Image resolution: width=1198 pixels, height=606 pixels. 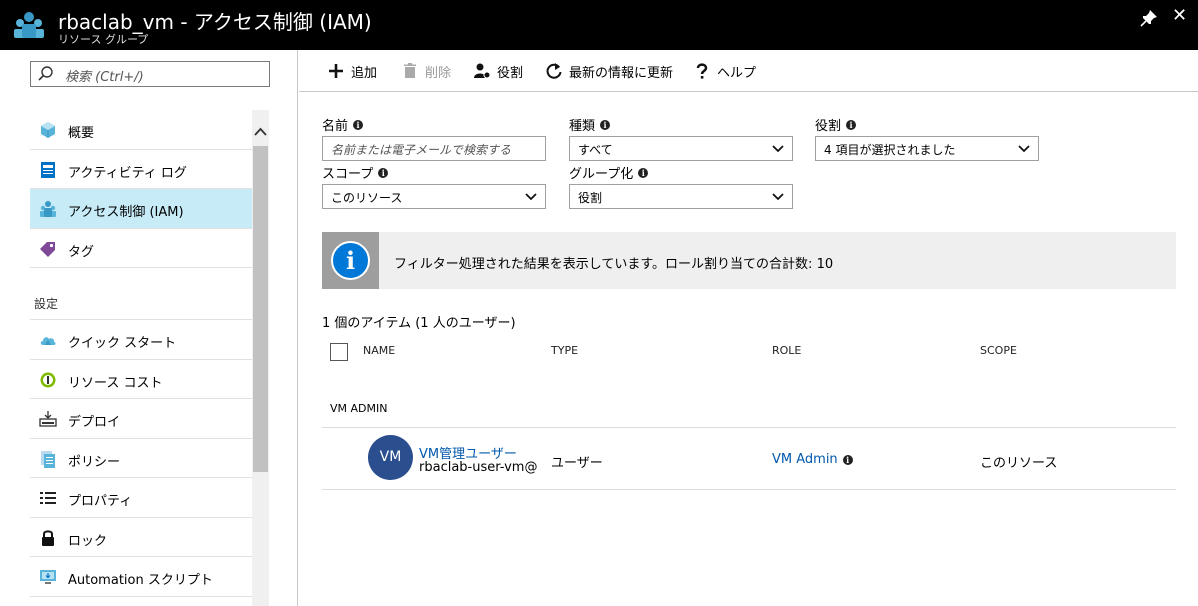 I want to click on policy-icon, so click(x=48, y=459).